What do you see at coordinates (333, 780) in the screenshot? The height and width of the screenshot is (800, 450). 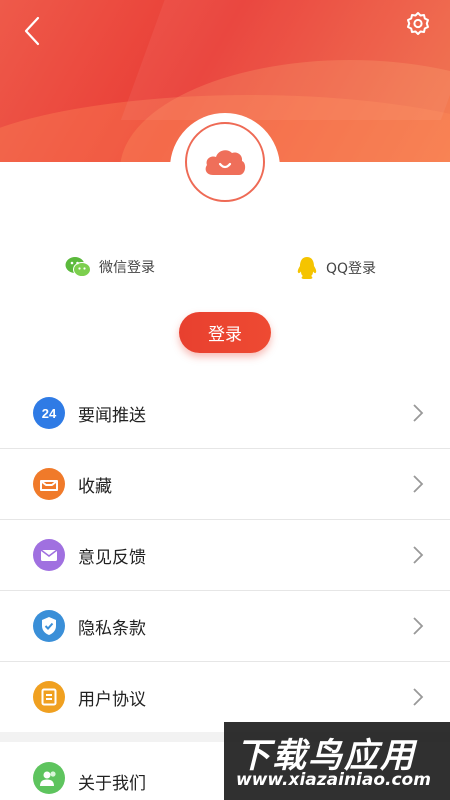 I see `watermark-url: www.xiazainiao.com` at bounding box center [333, 780].